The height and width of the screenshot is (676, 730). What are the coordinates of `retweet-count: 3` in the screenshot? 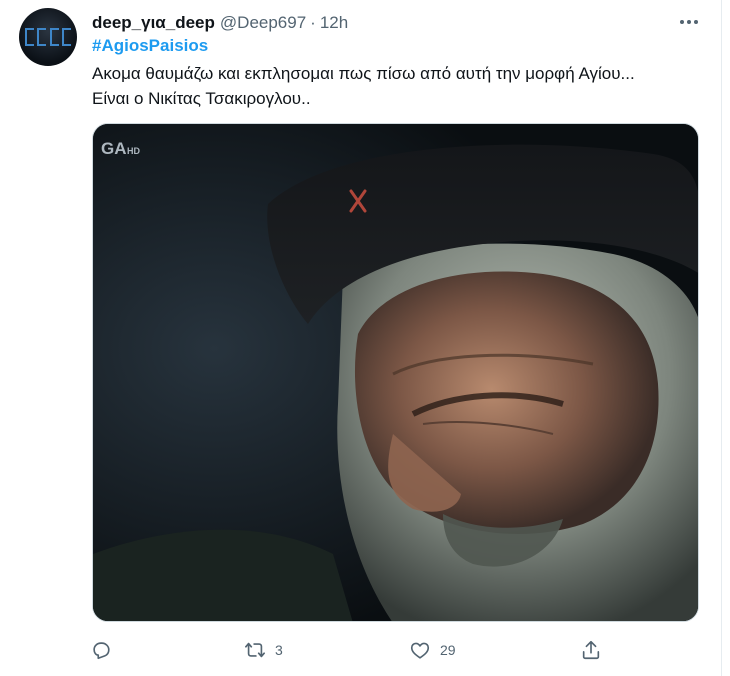 It's located at (279, 650).